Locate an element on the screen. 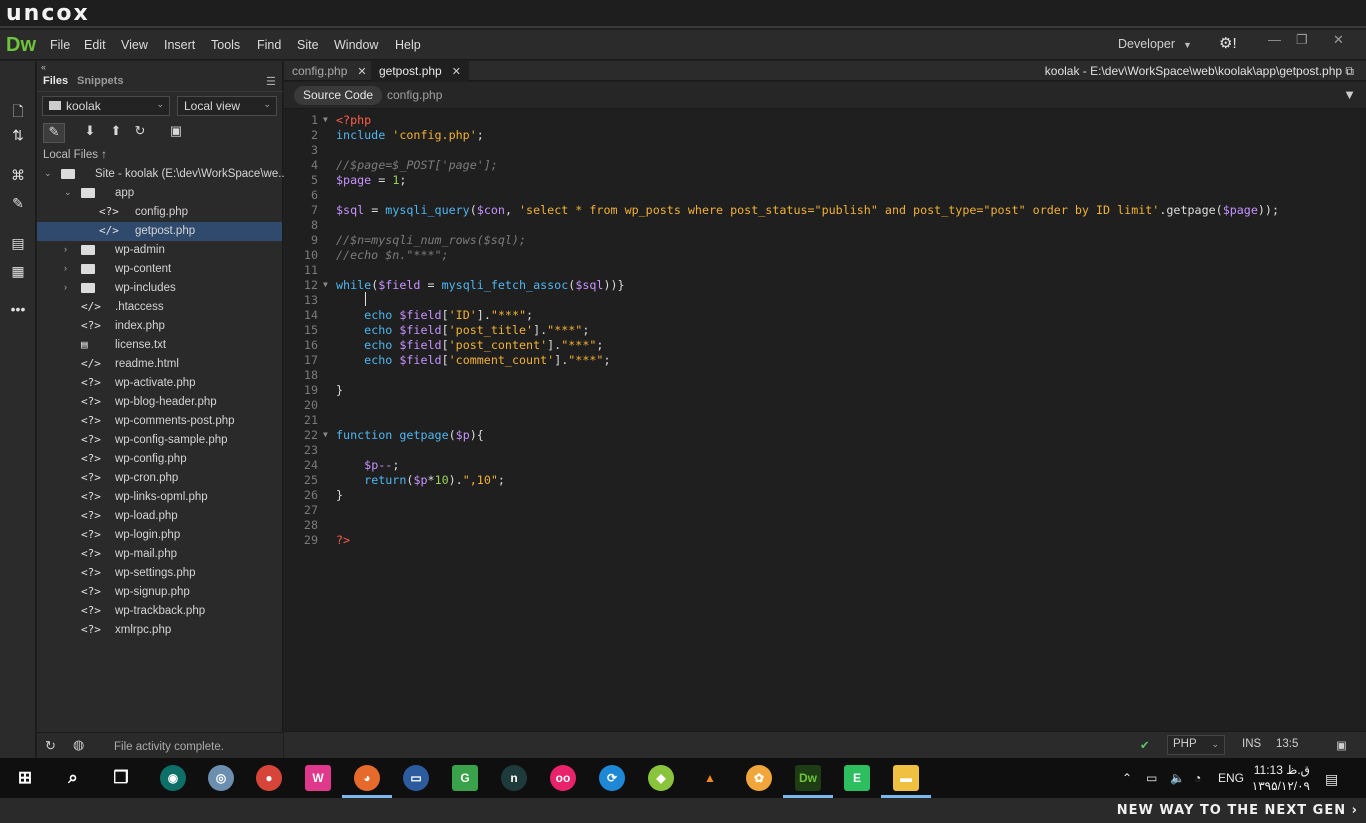 The image size is (1366, 823). tree-item: <?> wp-blog-header.php is located at coordinates (159, 402).